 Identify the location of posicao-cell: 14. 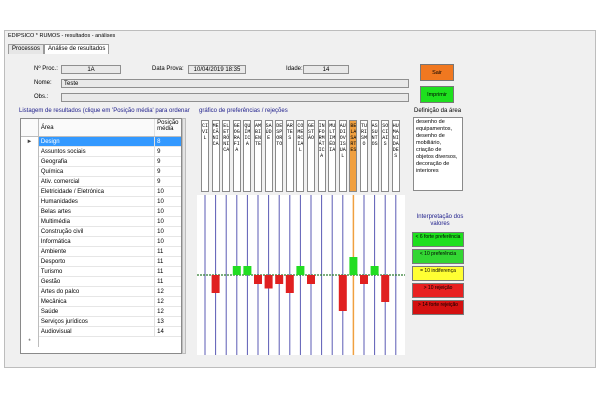
(168, 332).